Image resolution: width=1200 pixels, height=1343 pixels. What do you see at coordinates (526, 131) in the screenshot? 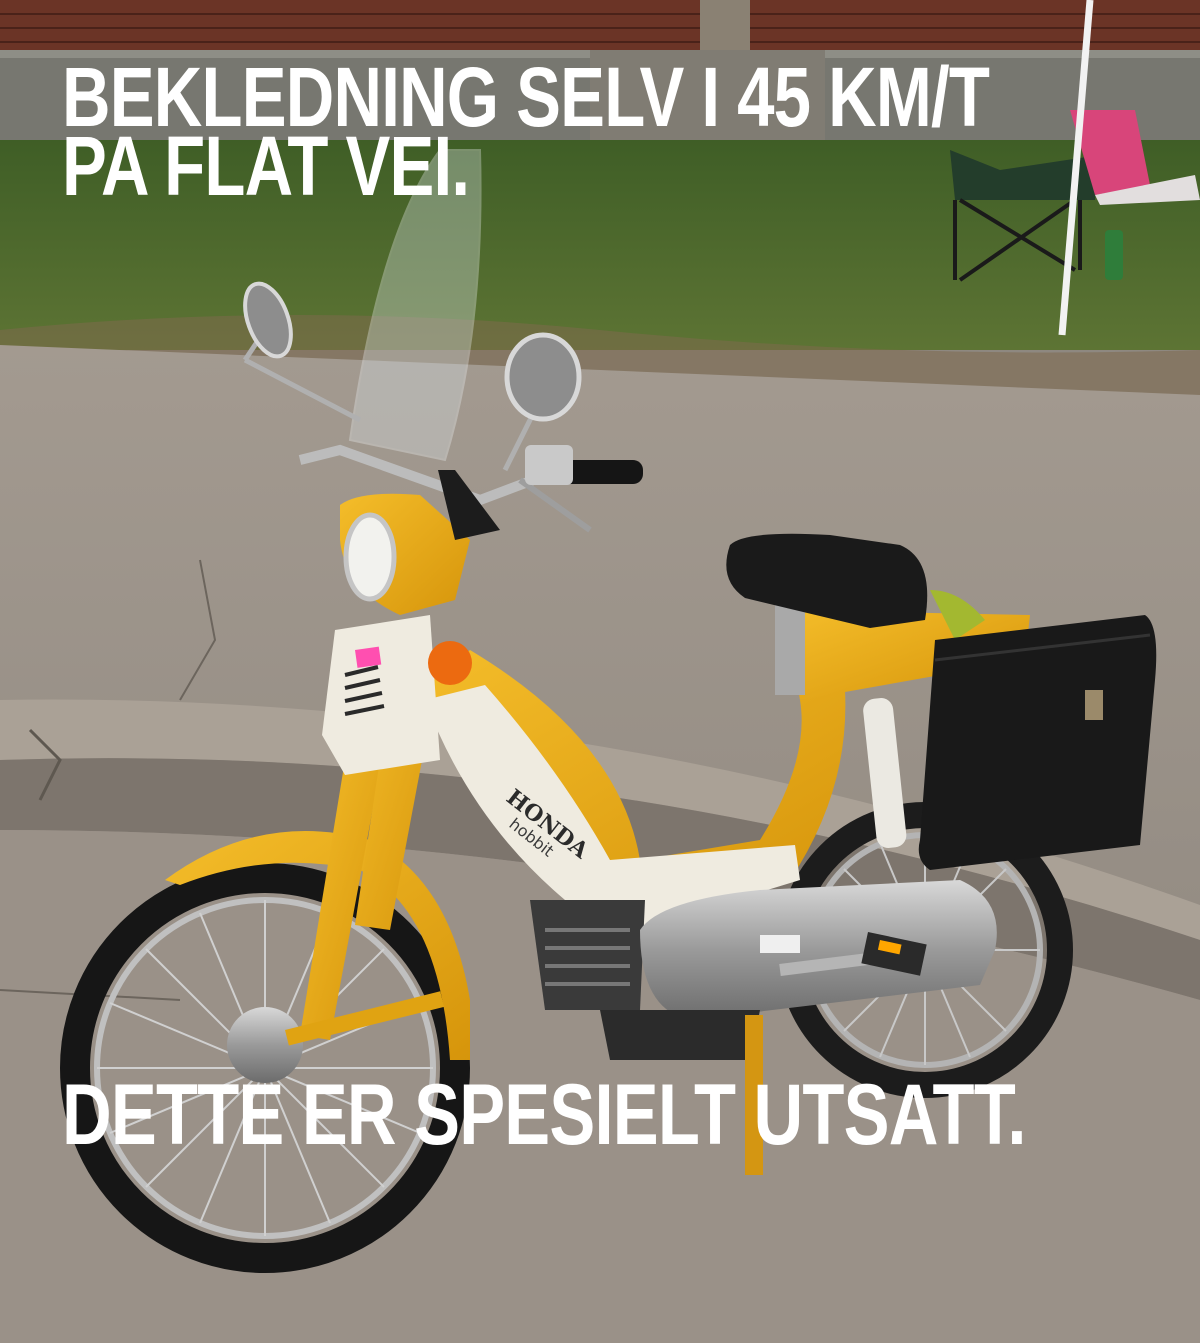
I see `meme-top-caption: BEKLEDNING SELV I 45 KM/T PA FLAT VEI.` at bounding box center [526, 131].